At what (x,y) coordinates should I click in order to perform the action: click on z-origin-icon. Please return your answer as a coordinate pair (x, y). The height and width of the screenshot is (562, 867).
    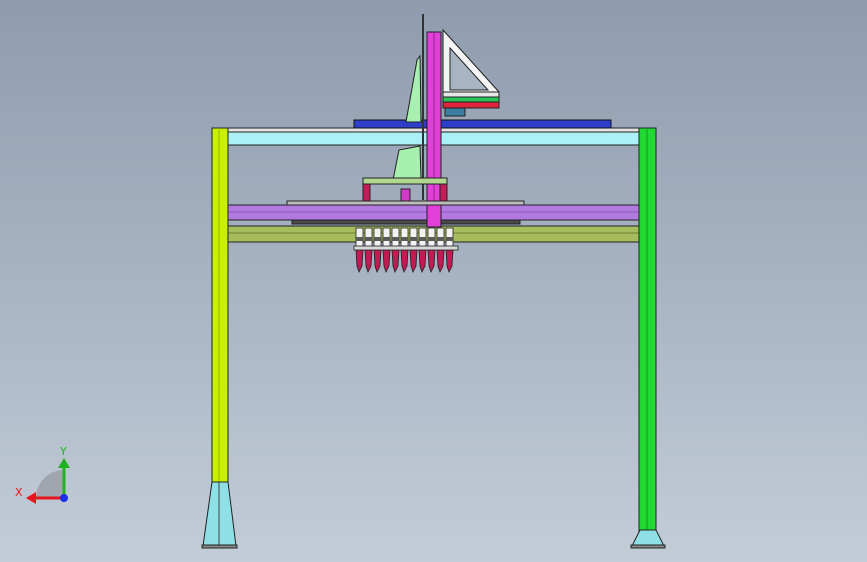
    Looking at the image, I should click on (64, 498).